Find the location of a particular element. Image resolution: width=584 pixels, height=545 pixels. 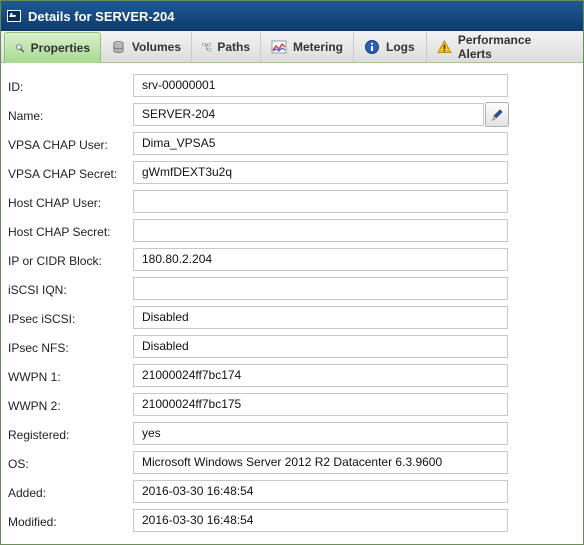

row-vpsa-chap-user: VPSA CHAP User: Dima_VPSA5 is located at coordinates (292, 145).